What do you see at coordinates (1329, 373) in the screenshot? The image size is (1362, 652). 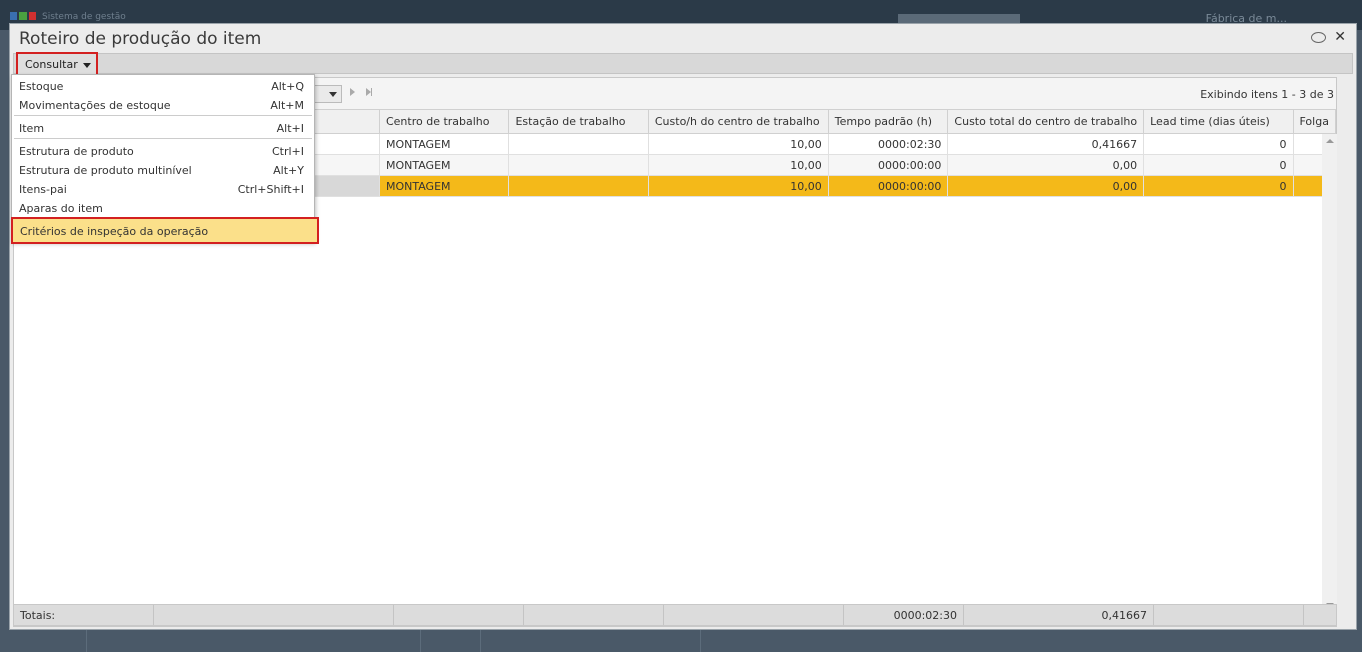 I see `vertical-scrollbar` at bounding box center [1329, 373].